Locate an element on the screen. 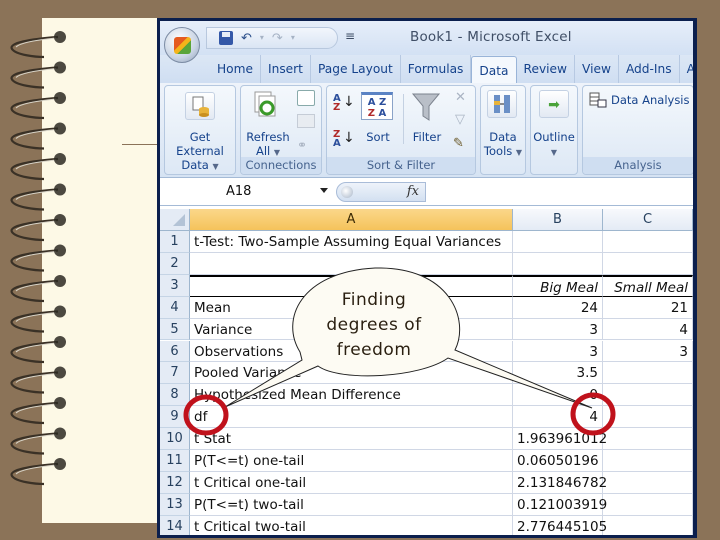 Image resolution: width=720 pixels, height=540 pixels. sort-a-z-icon: AZ is located at coordinates (337, 103).